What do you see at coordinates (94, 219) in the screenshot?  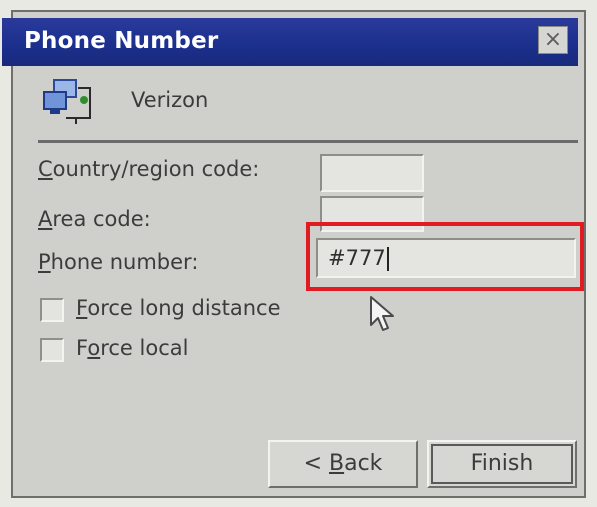 I see `area-code-label: Area code:` at bounding box center [94, 219].